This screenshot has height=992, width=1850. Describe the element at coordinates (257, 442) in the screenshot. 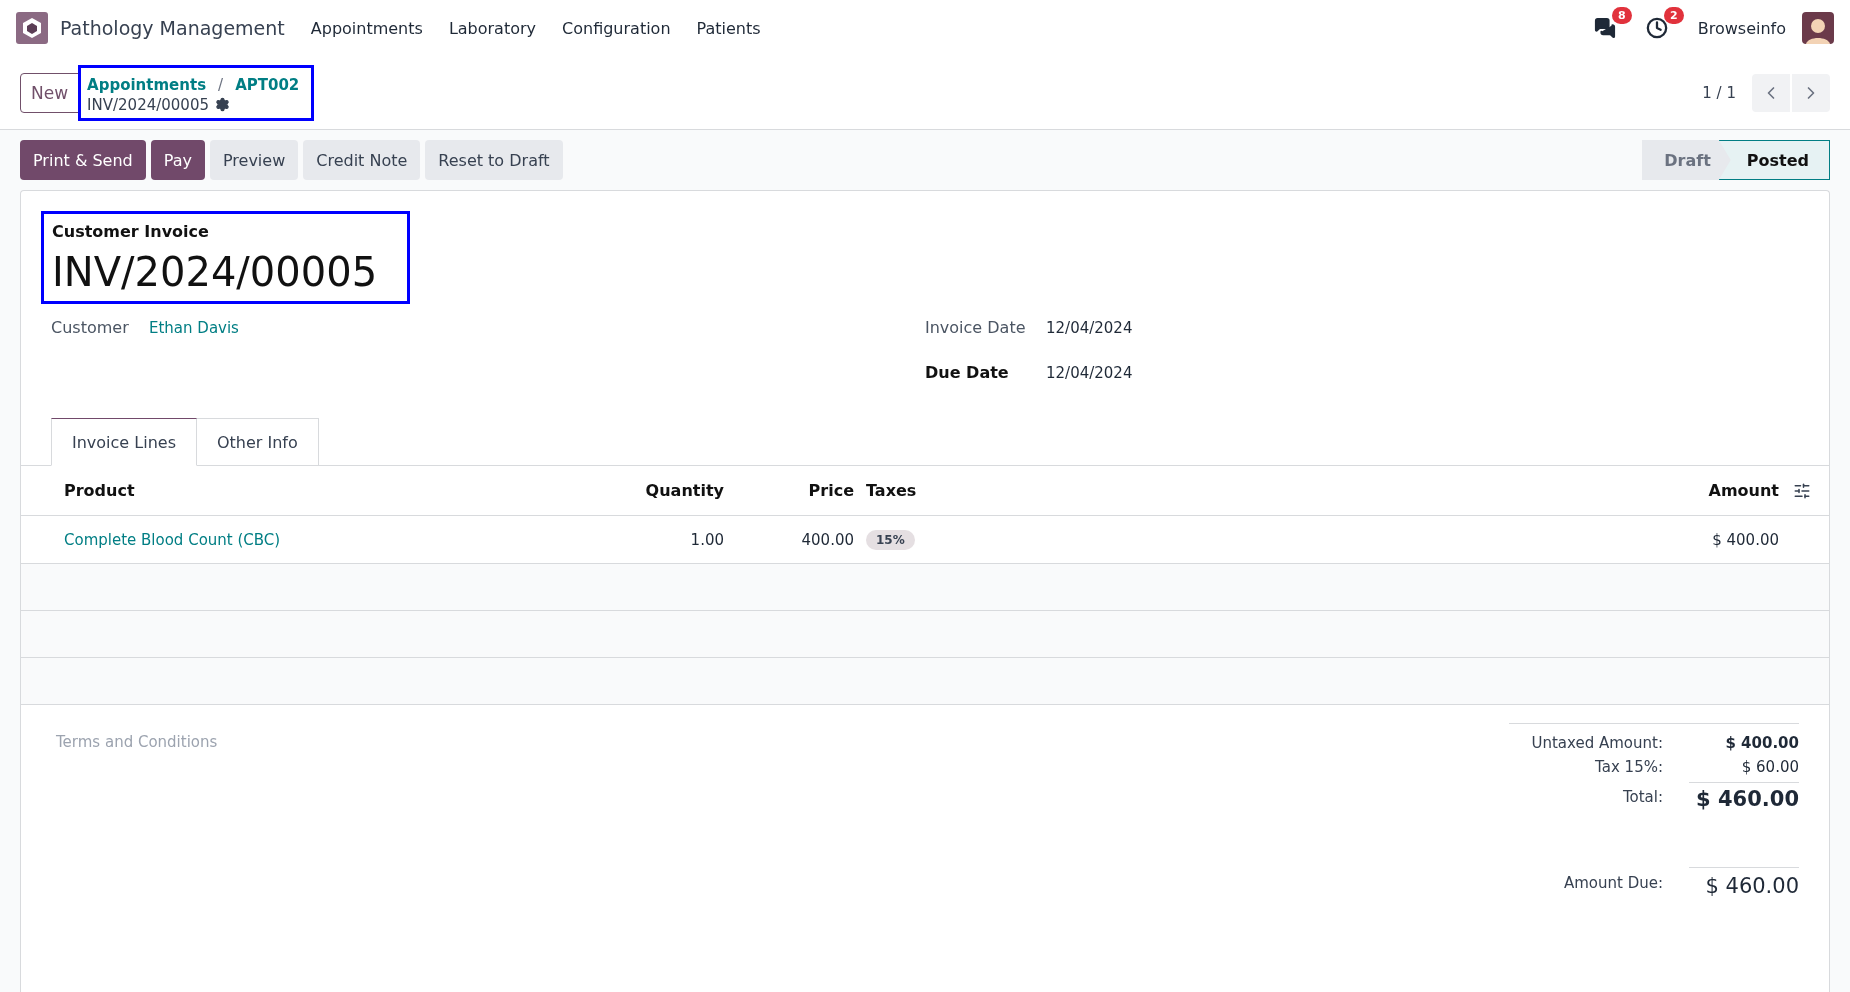

I see `tab: Other Info` at that location.